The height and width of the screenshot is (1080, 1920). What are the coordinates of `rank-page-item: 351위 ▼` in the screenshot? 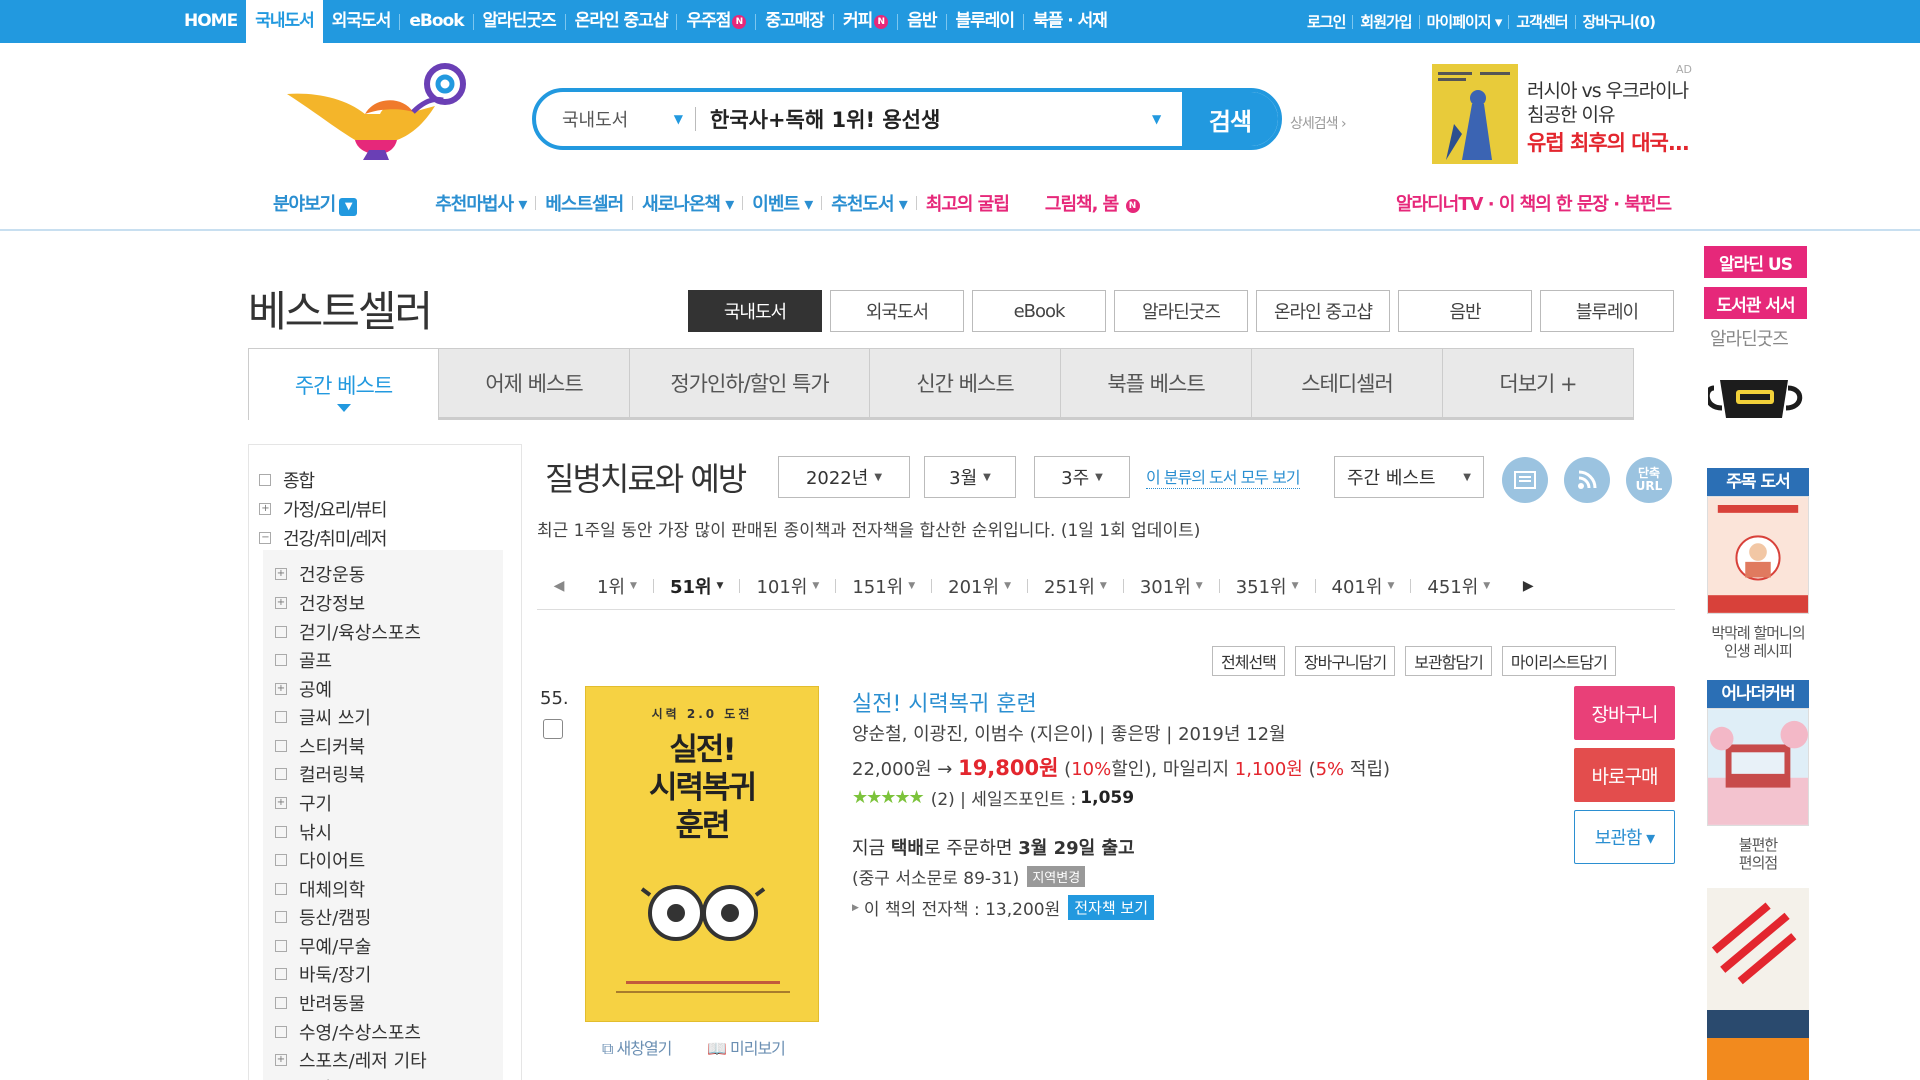 It's located at (1267, 586).